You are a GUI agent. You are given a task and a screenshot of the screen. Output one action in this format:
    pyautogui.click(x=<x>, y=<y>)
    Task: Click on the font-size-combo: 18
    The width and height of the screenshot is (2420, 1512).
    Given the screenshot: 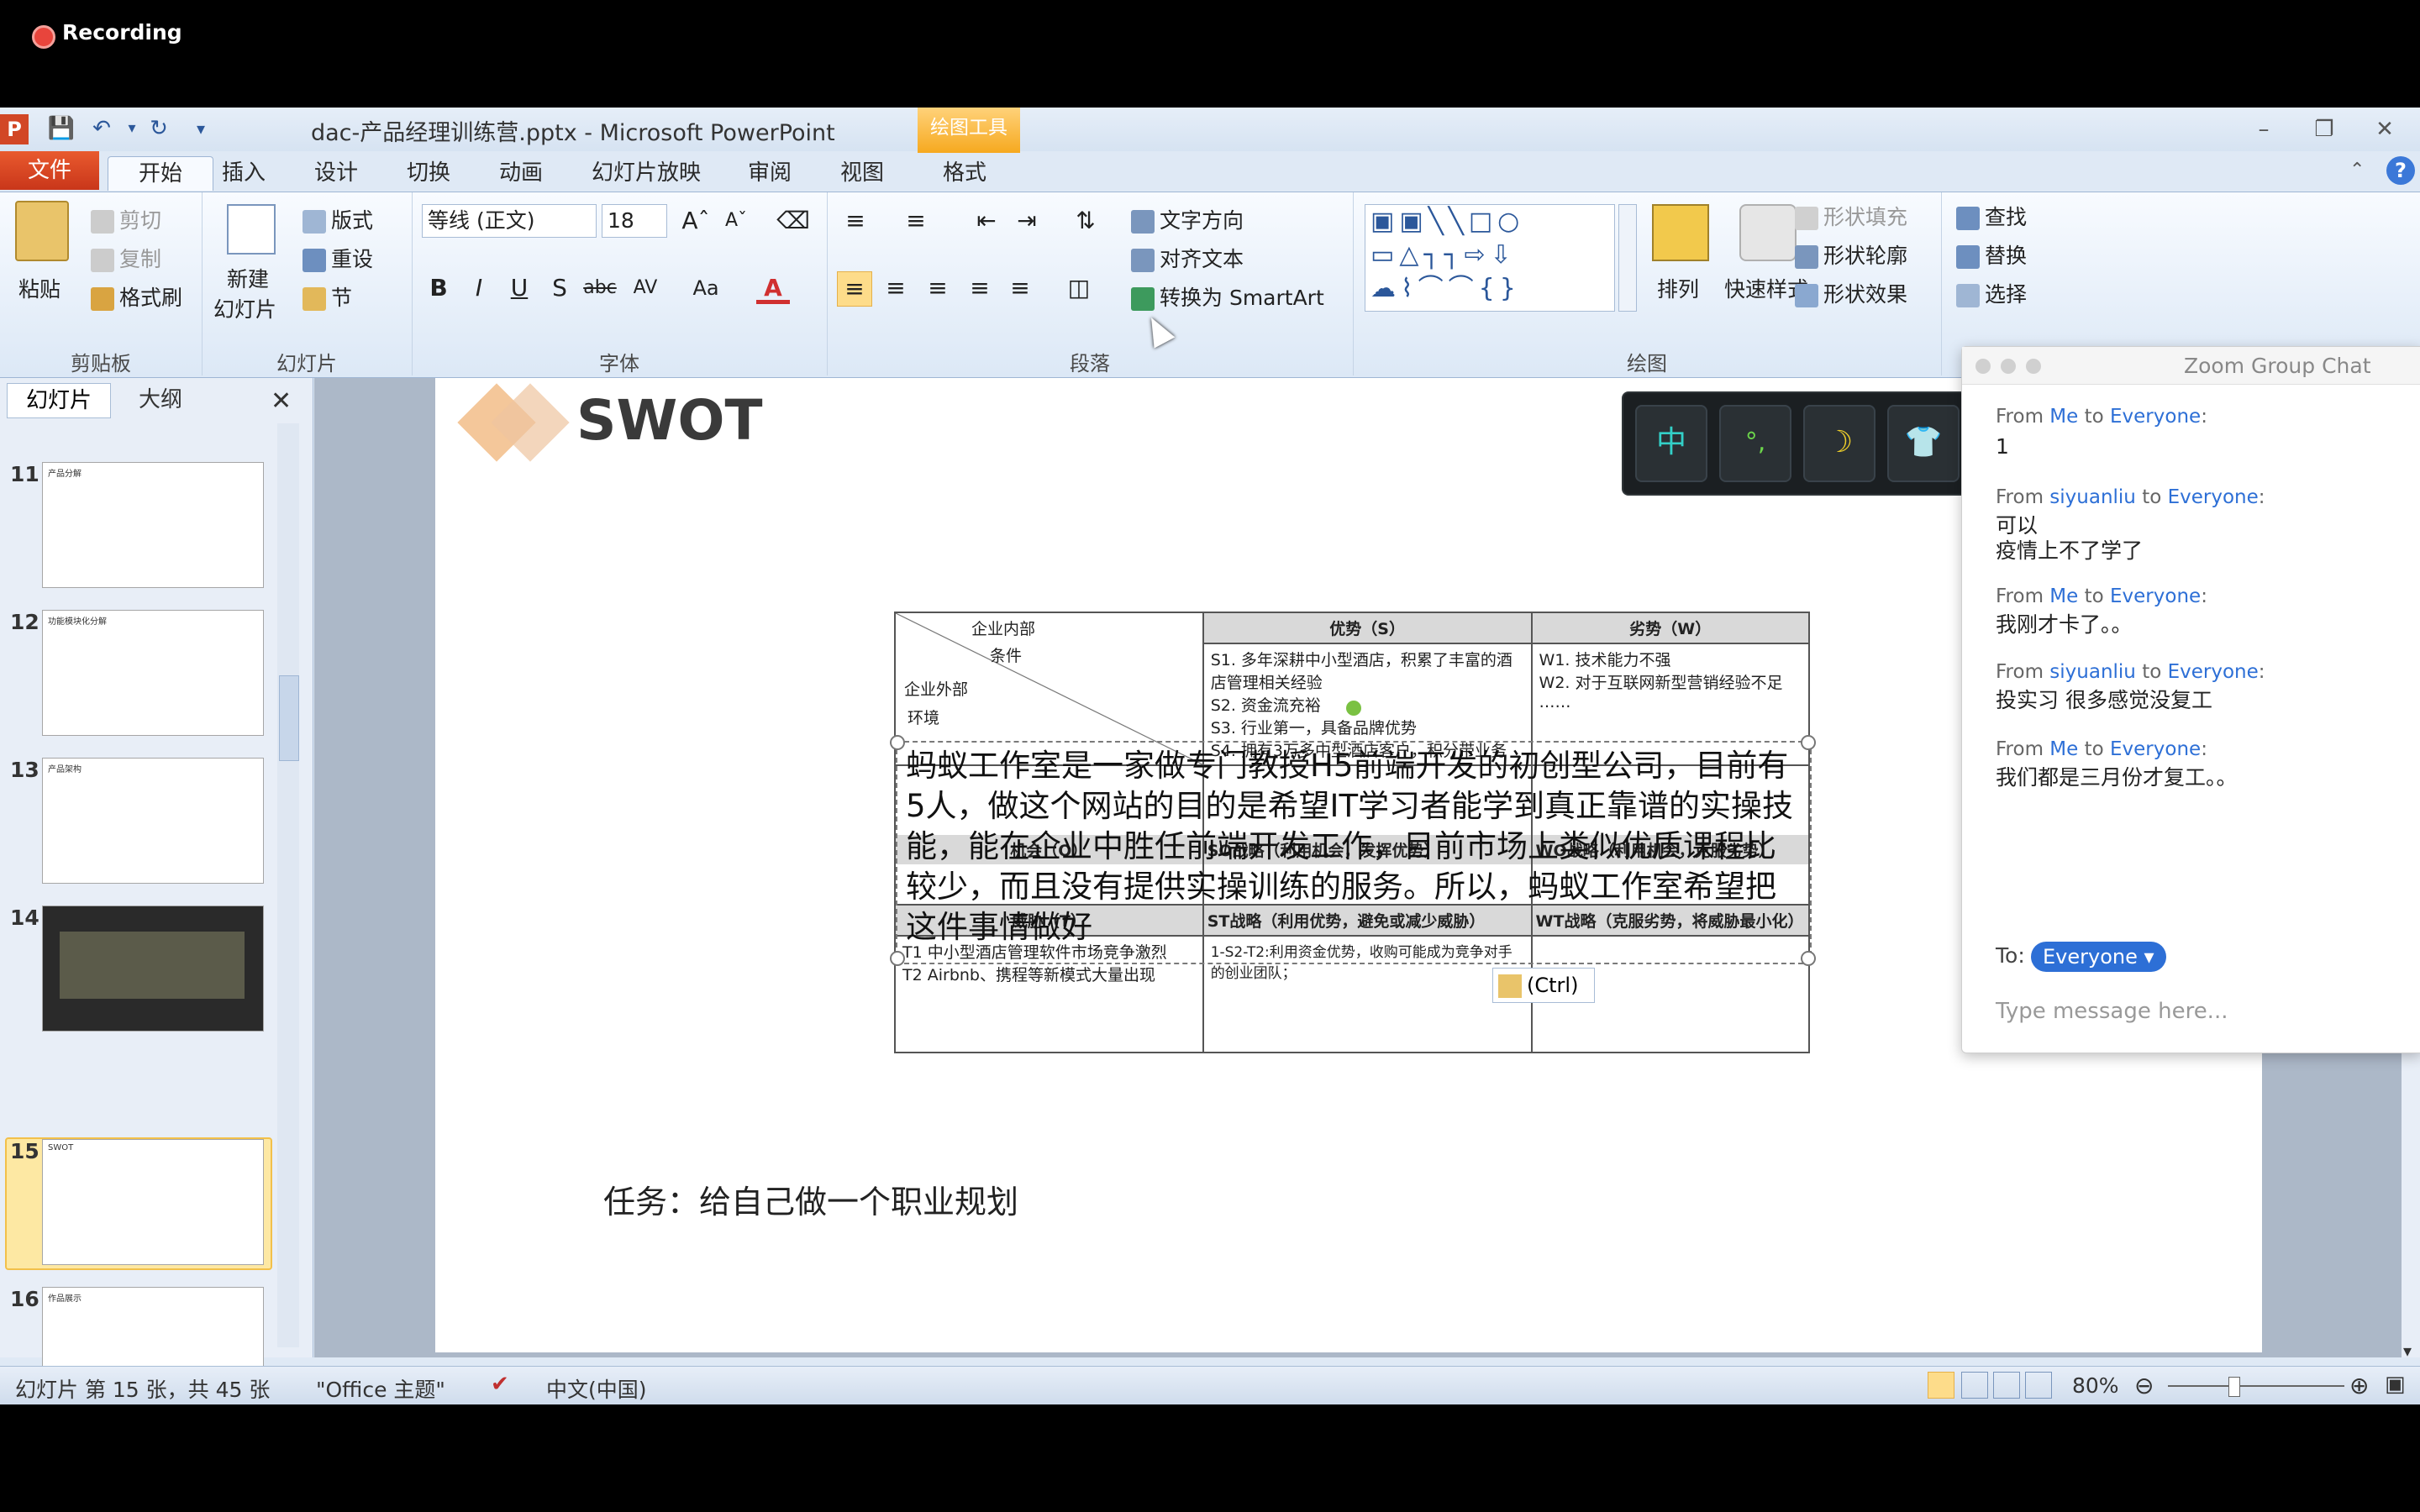 What is the action you would take?
    pyautogui.click(x=634, y=221)
    